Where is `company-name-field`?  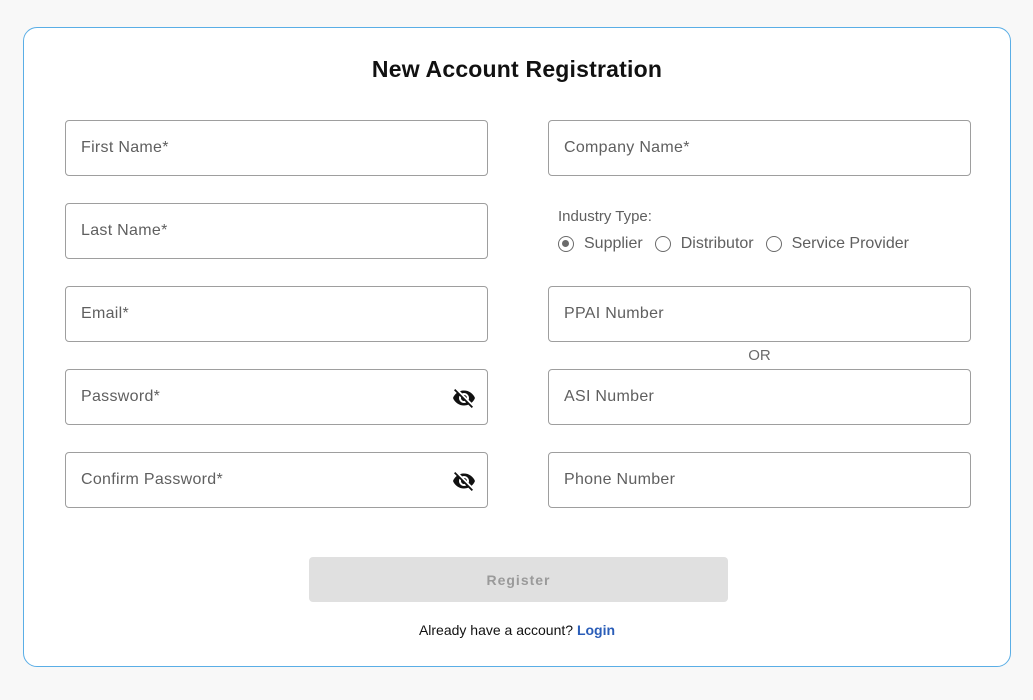
company-name-field is located at coordinates (759, 148).